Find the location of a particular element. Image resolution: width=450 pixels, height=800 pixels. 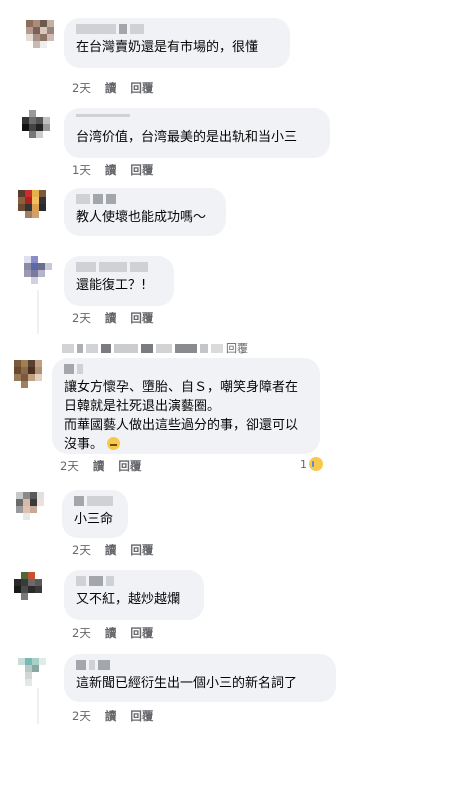

view-replies-bar: 回覆 is located at coordinates (155, 348).